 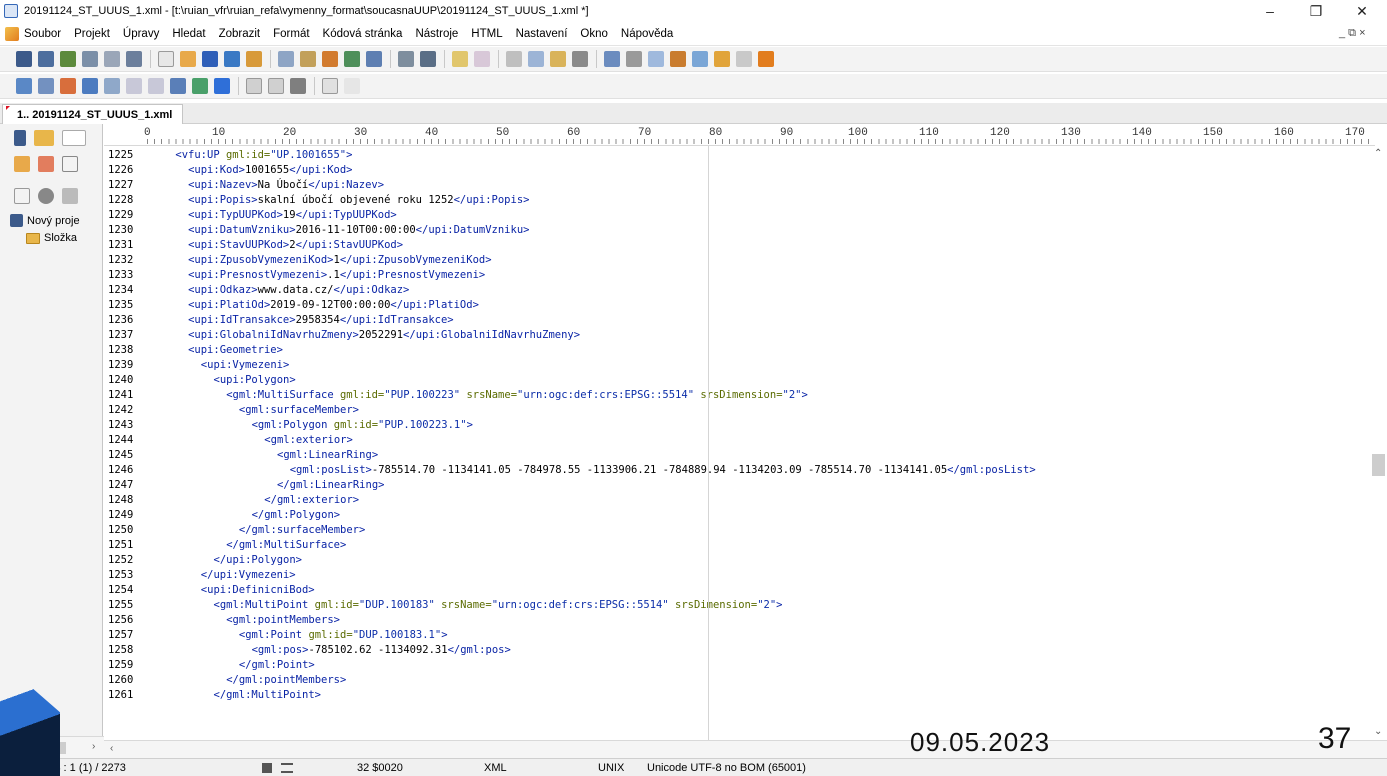 What do you see at coordinates (93, 114) in the screenshot?
I see `tab-document: 1.. 20191124_ST_UUUS_1.xml` at bounding box center [93, 114].